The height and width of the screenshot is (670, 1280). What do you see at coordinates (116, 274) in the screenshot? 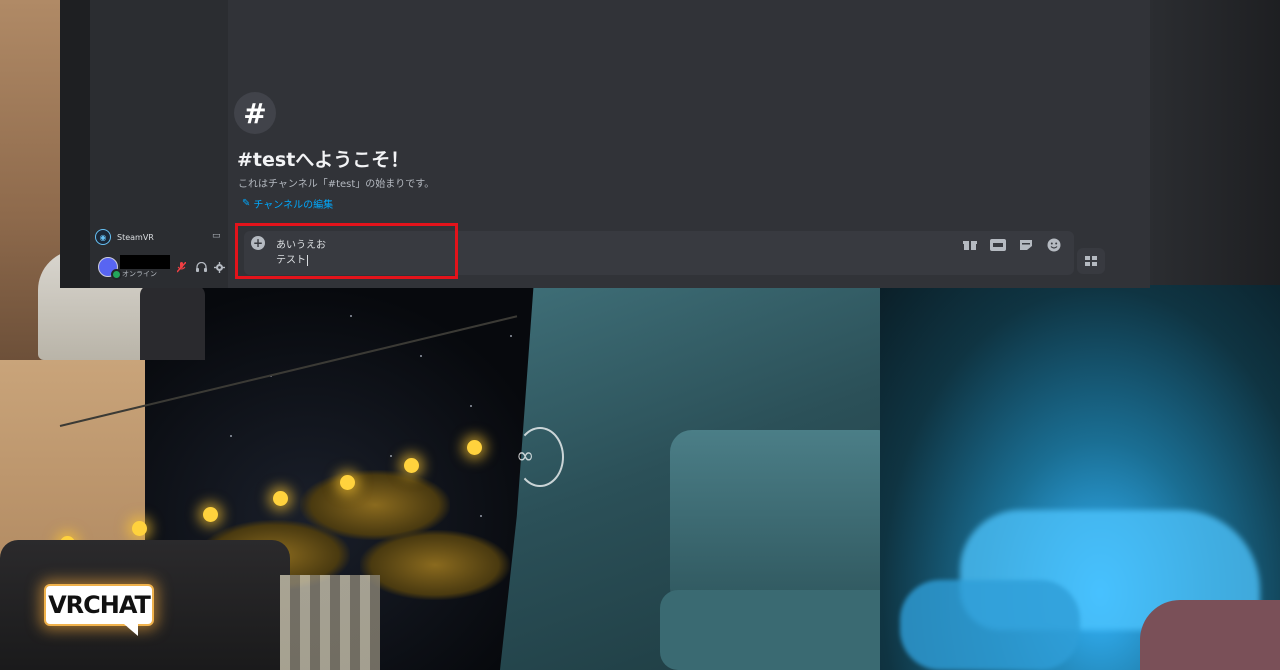
I see `online-status-dot` at bounding box center [116, 274].